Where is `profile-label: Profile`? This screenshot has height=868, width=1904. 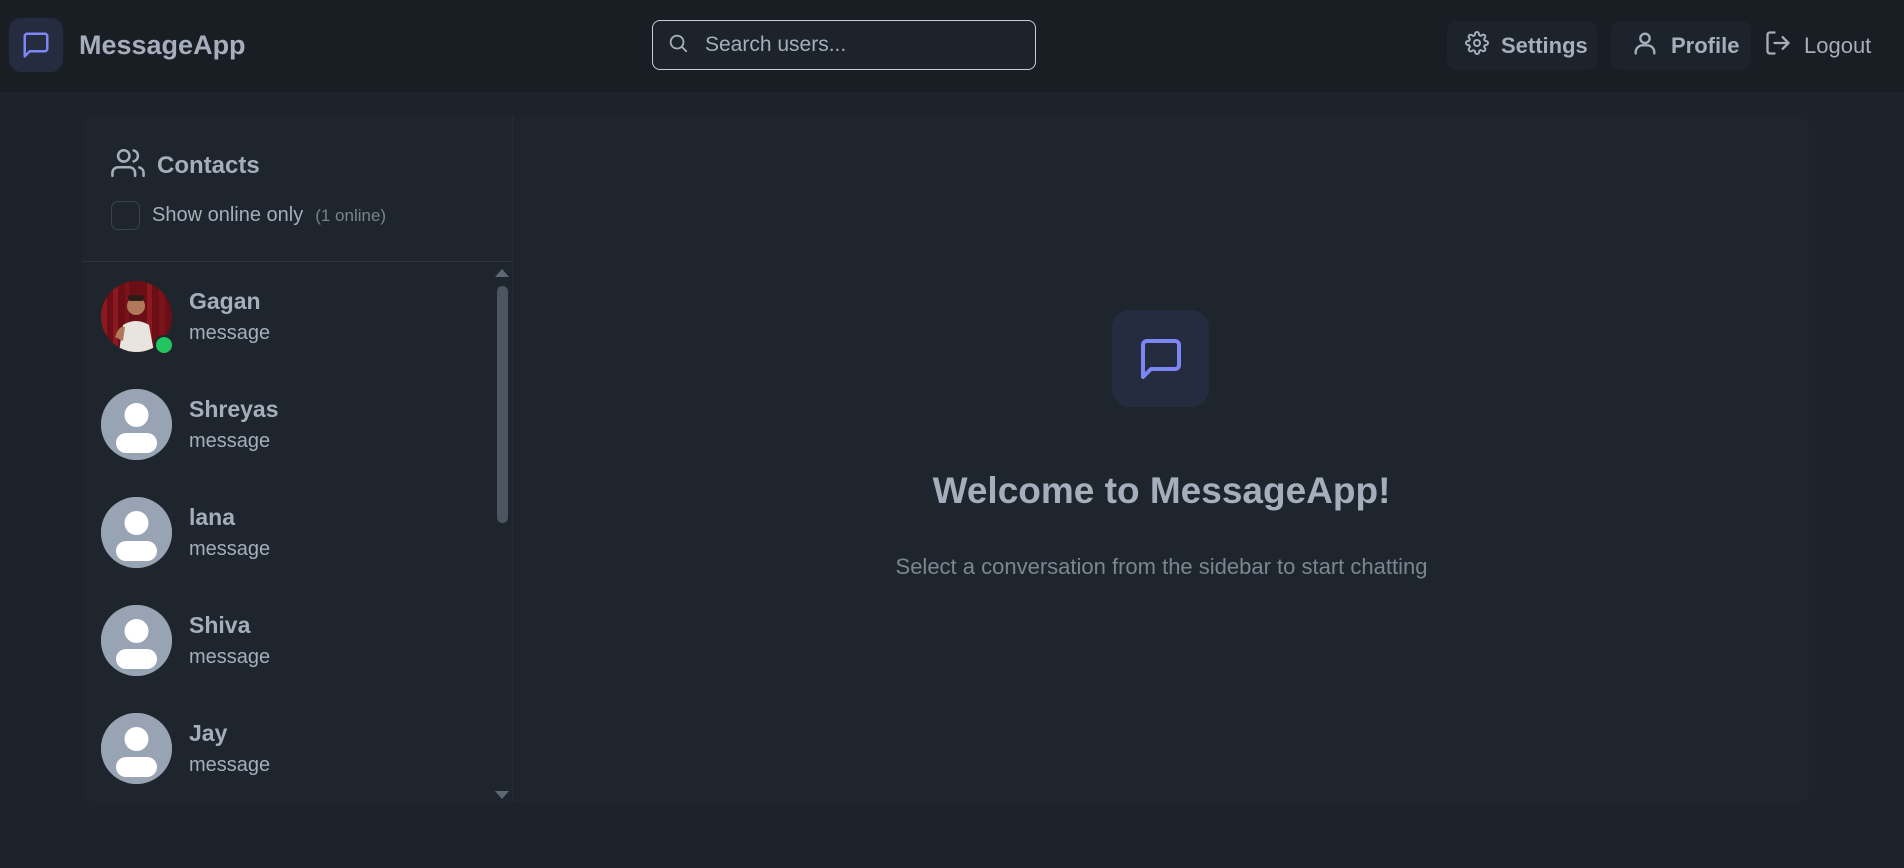 profile-label: Profile is located at coordinates (1705, 45).